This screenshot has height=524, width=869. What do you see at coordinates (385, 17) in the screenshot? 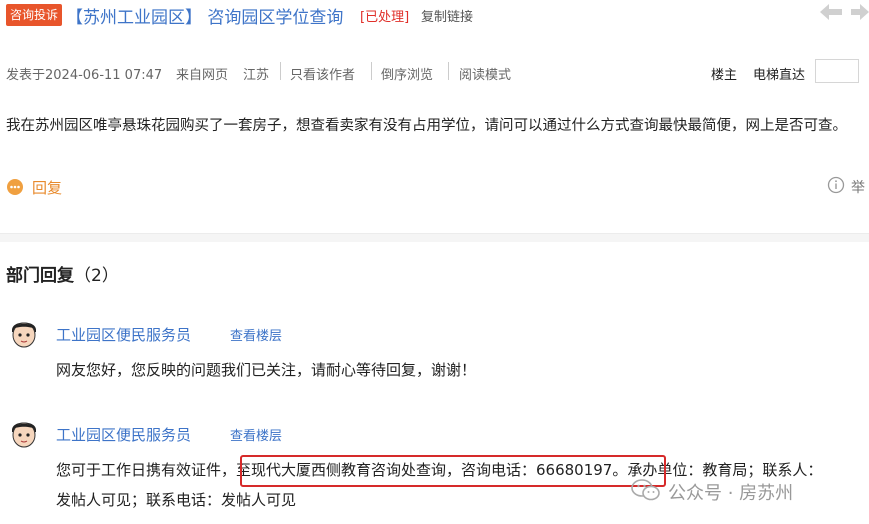
I see `status-badge: [已处理]` at bounding box center [385, 17].